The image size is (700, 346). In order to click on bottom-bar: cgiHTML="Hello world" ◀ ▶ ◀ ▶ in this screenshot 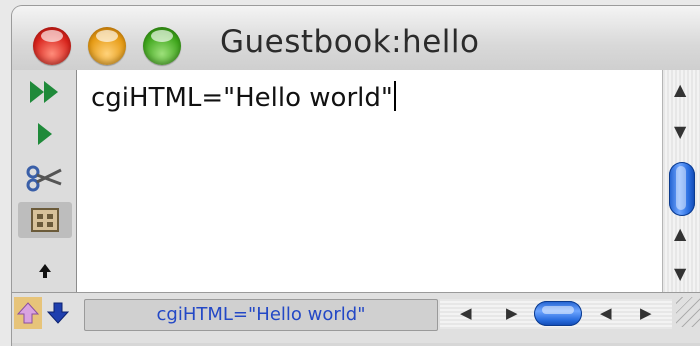, I will do `click(356, 317)`.